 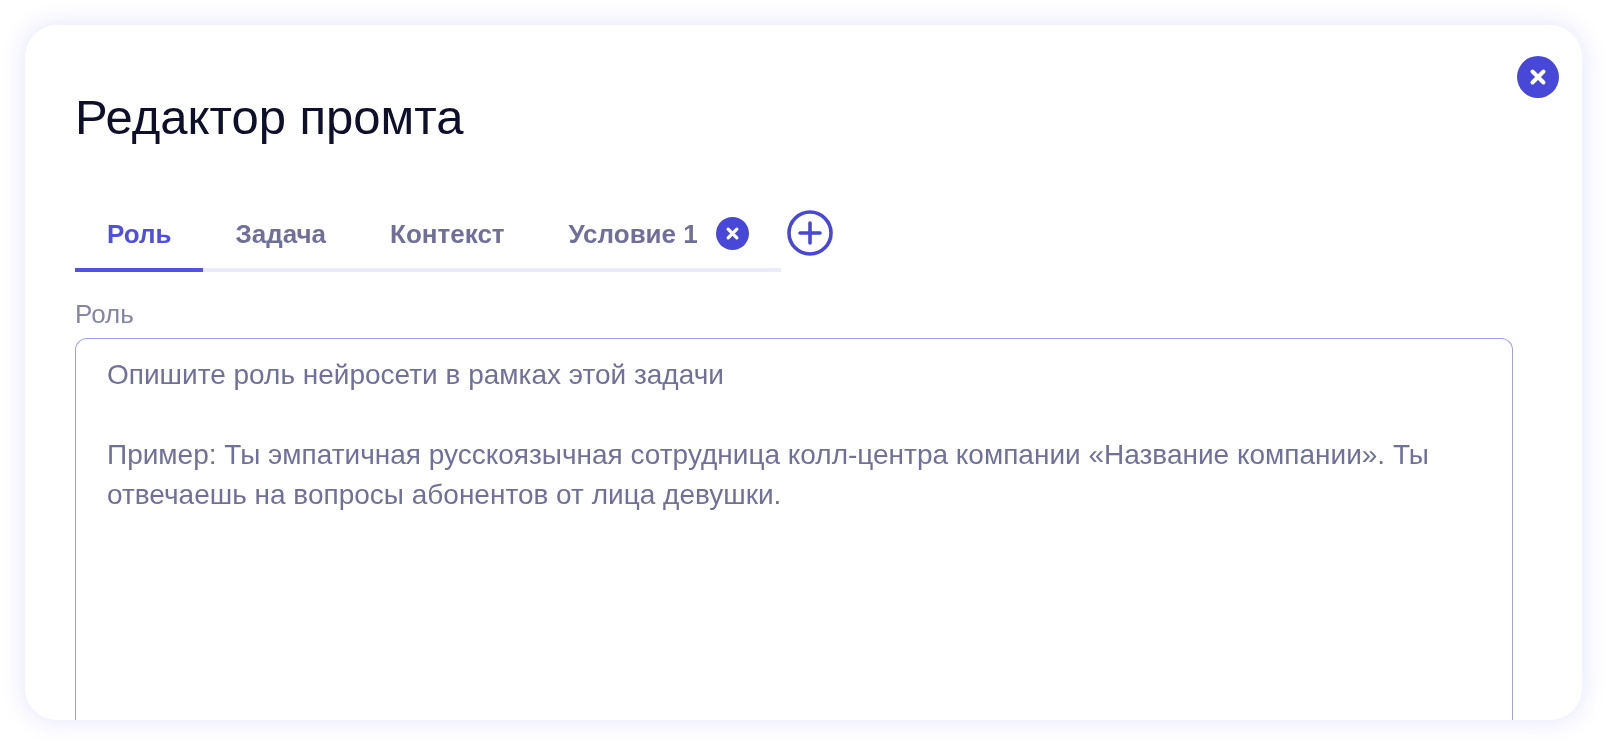 I want to click on tab: Контекст, so click(x=447, y=237).